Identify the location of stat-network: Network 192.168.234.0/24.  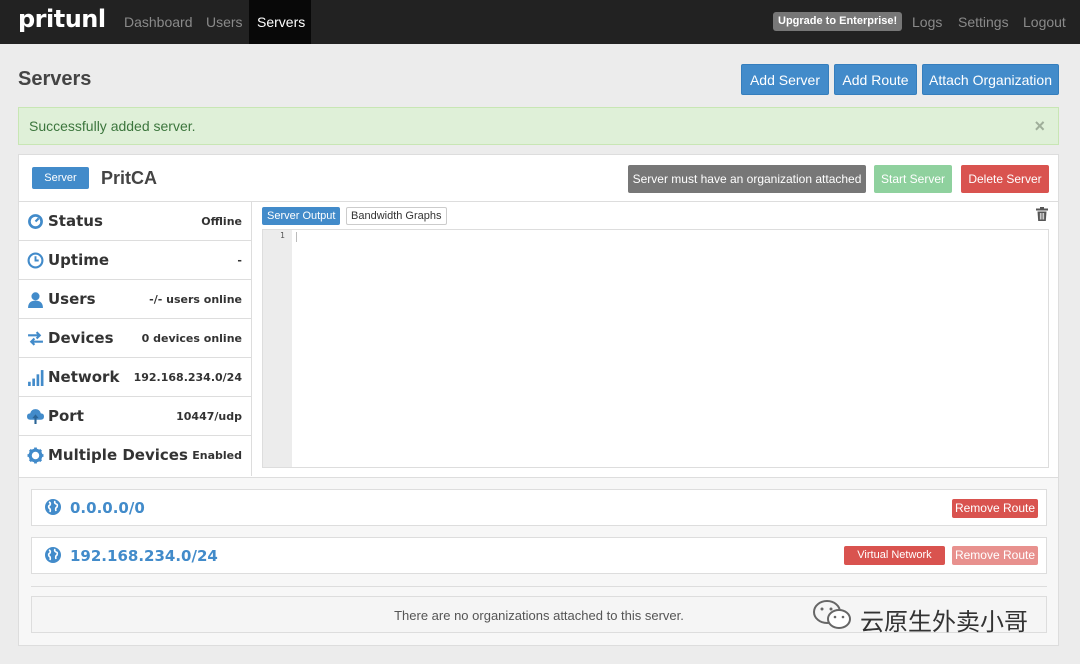
(135, 377).